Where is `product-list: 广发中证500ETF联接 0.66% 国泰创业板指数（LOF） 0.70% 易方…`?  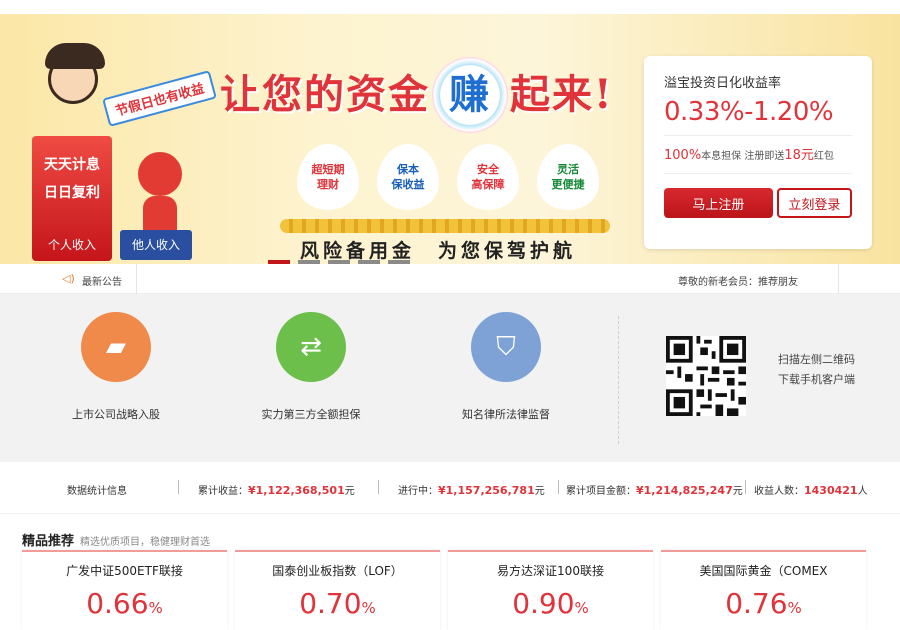 product-list: 广发中证500ETF联接 0.66% 国泰创业板指数（LOF） 0.70% 易方… is located at coordinates (450, 590).